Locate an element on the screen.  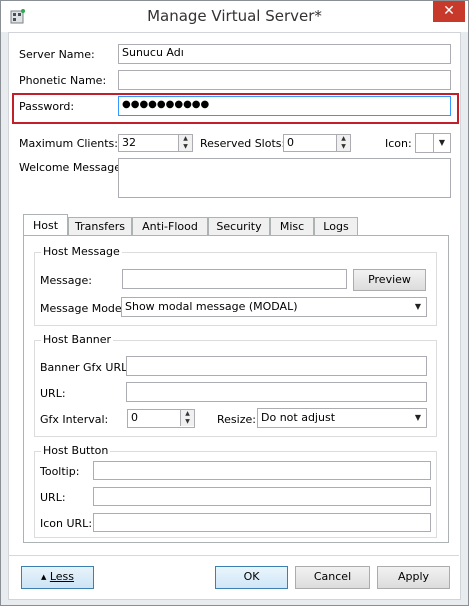
icon-label: Icon: is located at coordinates (398, 143).